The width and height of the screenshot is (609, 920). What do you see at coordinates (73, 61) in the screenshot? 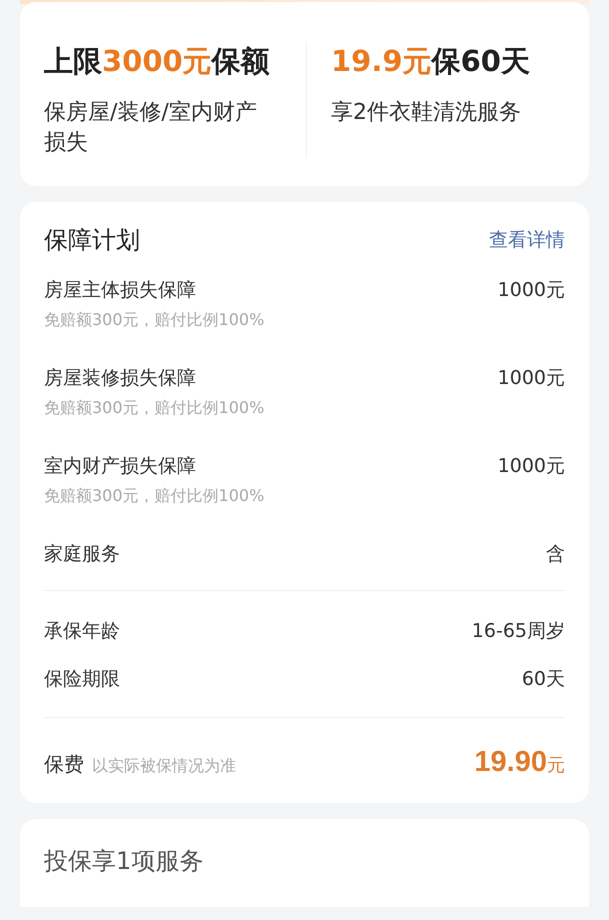
I see `headline-text: 上限` at bounding box center [73, 61].